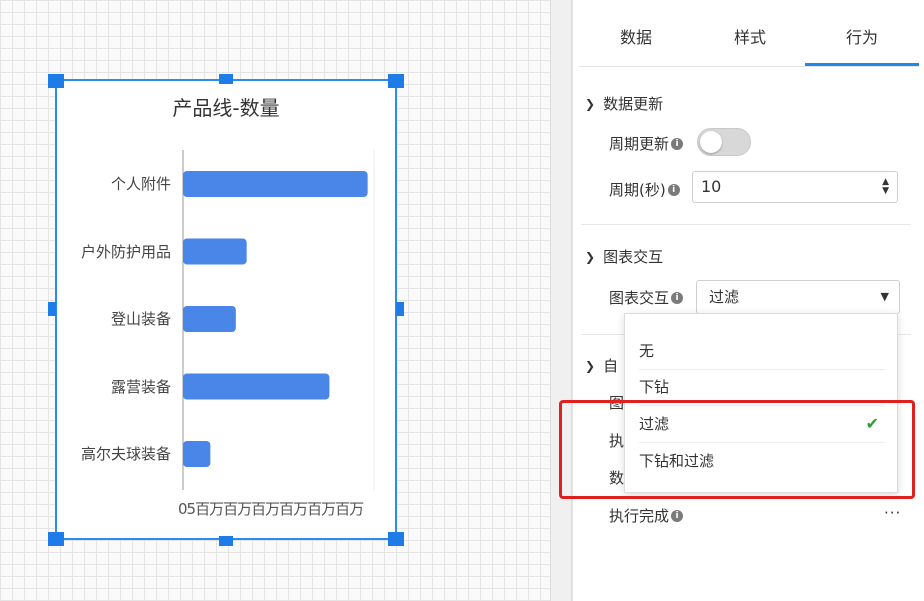 This screenshot has height=601, width=924. What do you see at coordinates (633, 104) in the screenshot?
I see `section-title: 数据更新` at bounding box center [633, 104].